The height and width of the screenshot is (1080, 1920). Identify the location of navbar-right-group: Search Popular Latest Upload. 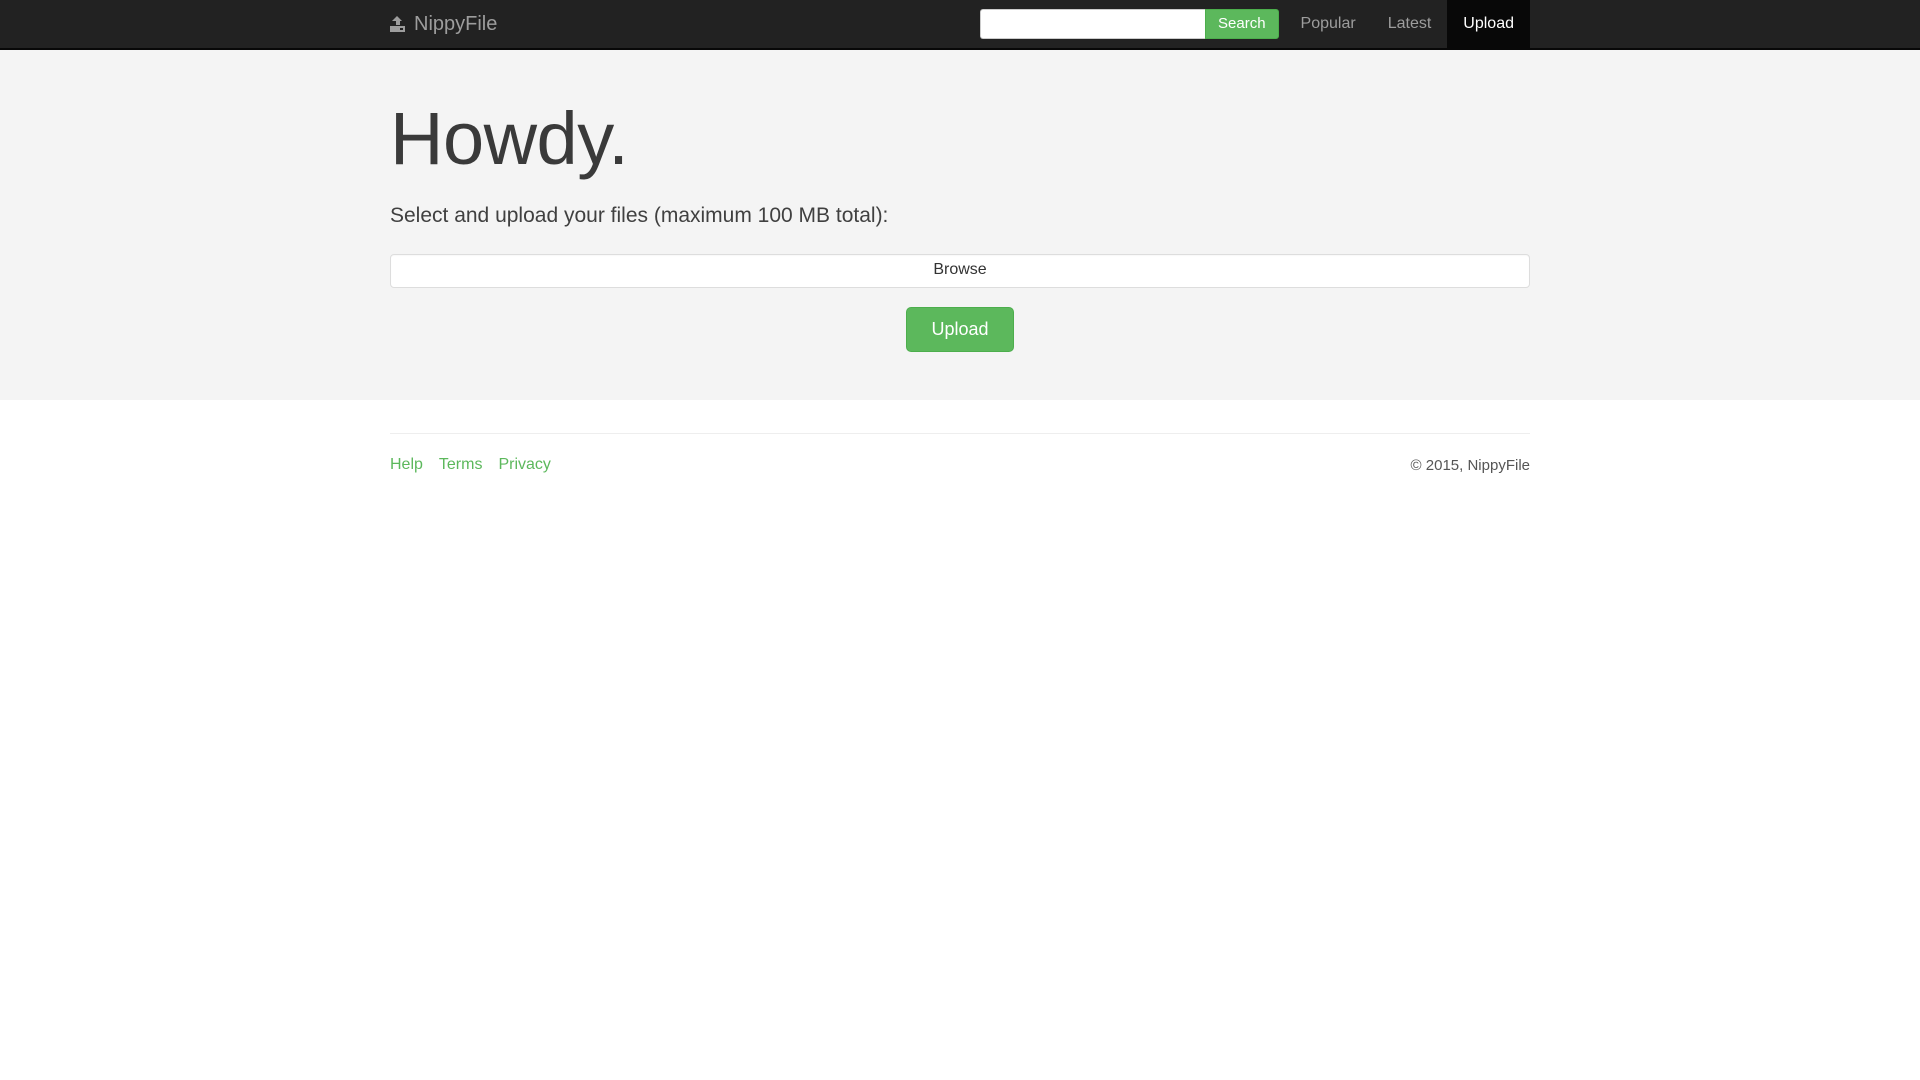
(1255, 24).